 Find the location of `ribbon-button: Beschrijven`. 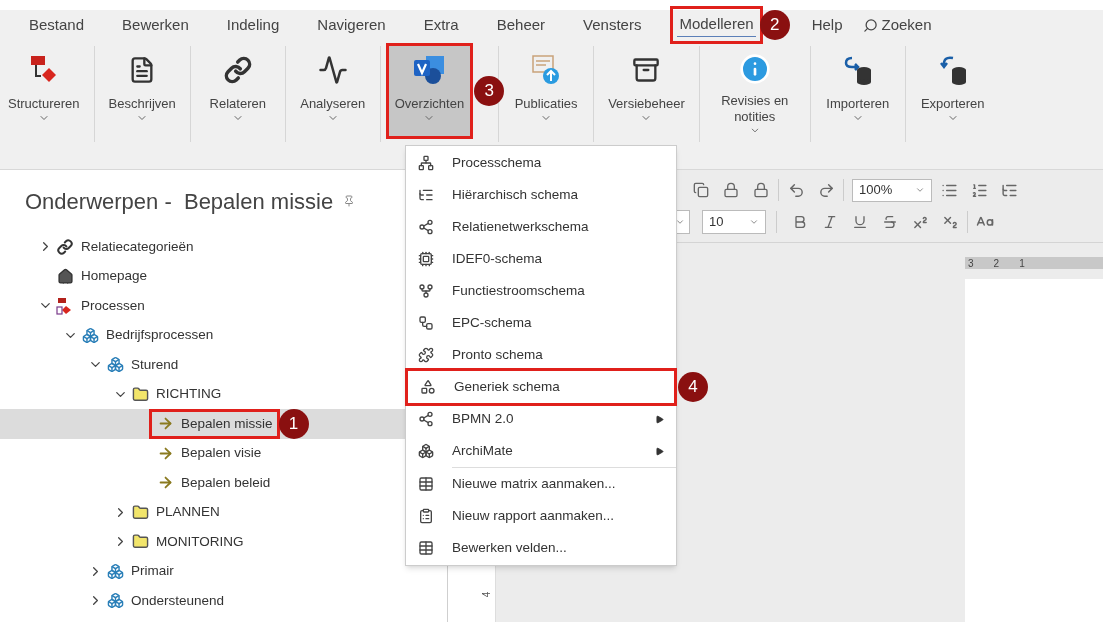

ribbon-button: Beschrijven is located at coordinates (142, 91).